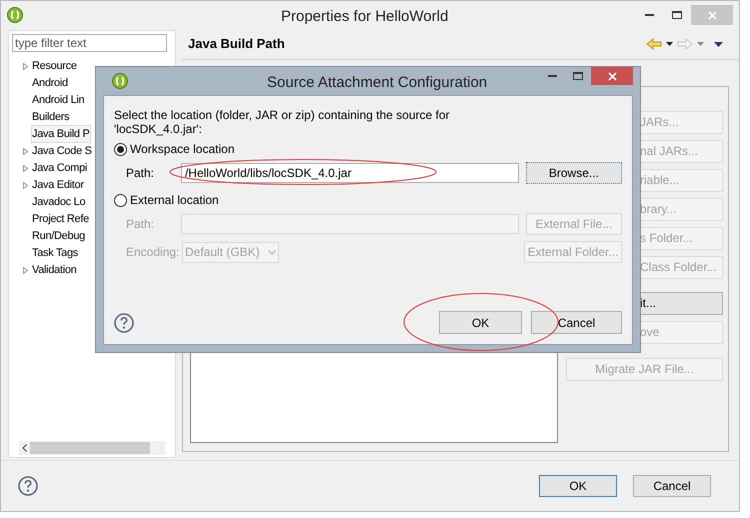  I want to click on tree-item: Java Editor, so click(58, 185).